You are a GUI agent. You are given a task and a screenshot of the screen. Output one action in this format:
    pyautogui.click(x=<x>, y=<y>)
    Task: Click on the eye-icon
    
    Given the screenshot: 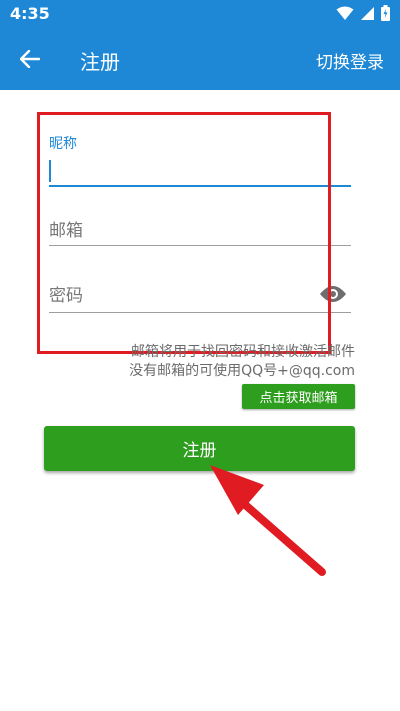 What is the action you would take?
    pyautogui.click(x=333, y=294)
    